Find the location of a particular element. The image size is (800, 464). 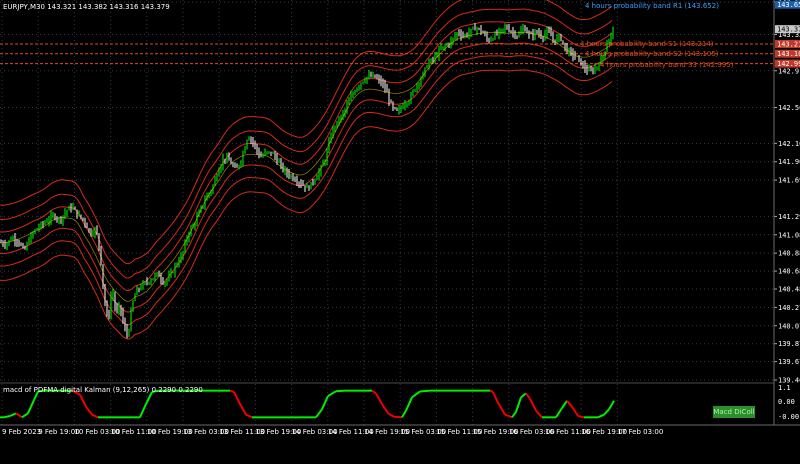

band-label: 4 hours probability band S3 (142.995) is located at coordinates (667, 65).